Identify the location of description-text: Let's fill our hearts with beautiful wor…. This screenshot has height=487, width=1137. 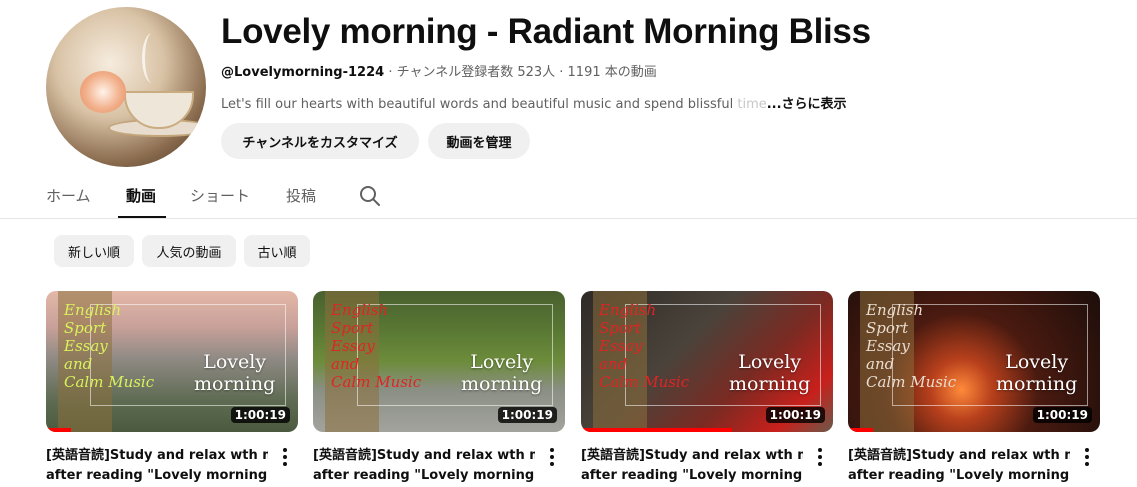
(479, 104).